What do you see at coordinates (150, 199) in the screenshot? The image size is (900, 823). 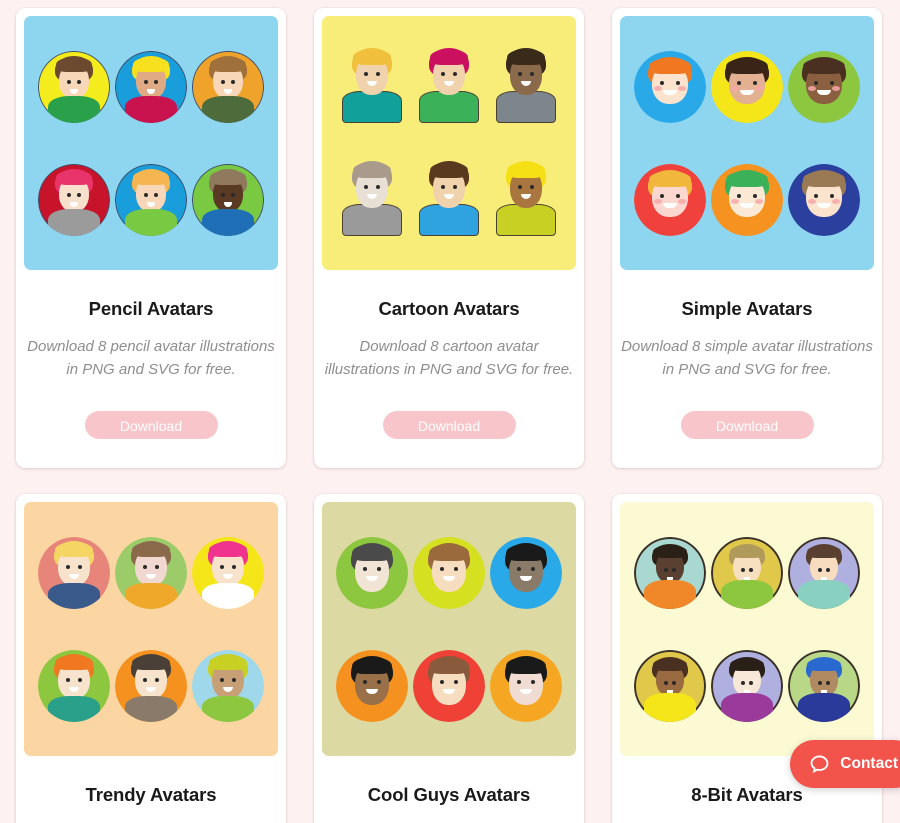 I see `avatar-ginger-girl` at bounding box center [150, 199].